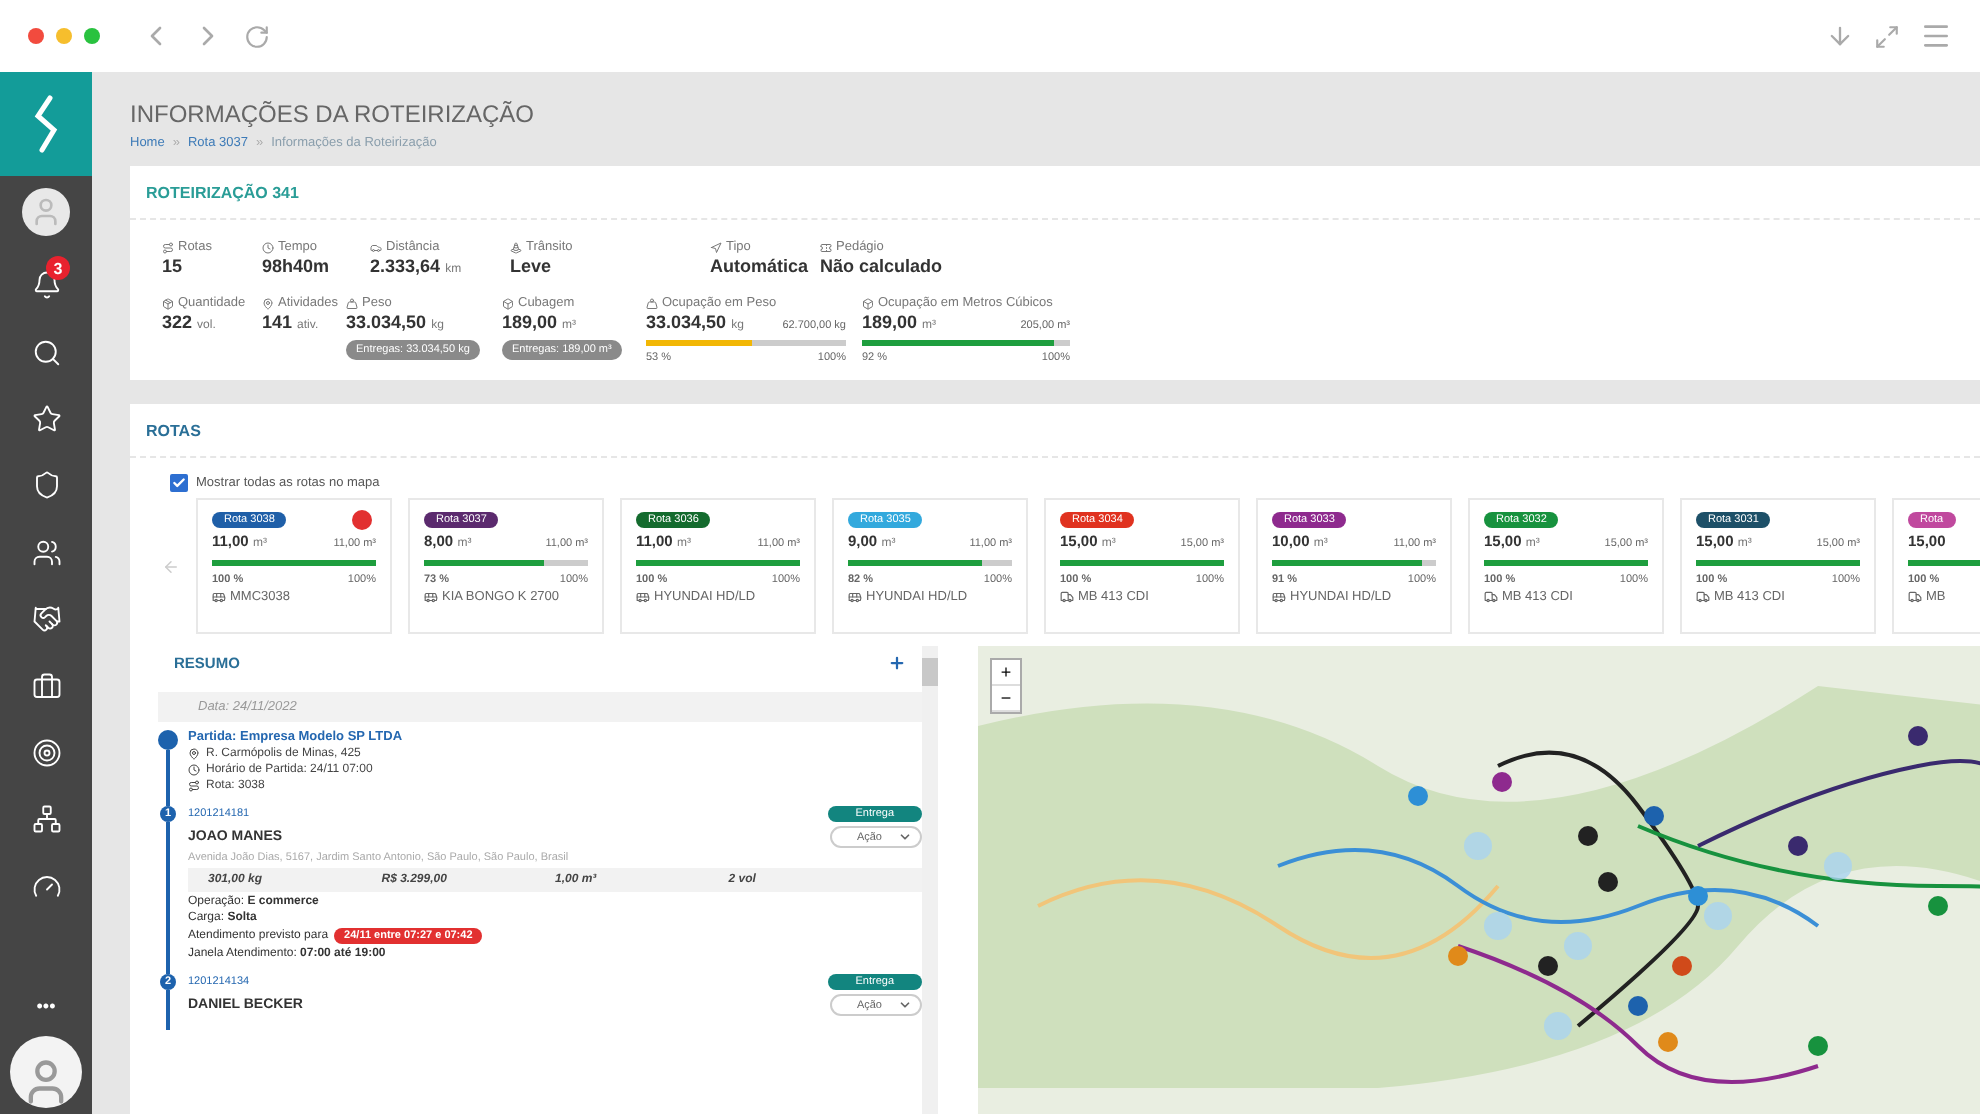 The image size is (1980, 1114). Describe the element at coordinates (36, 36) in the screenshot. I see `close-dot` at that location.